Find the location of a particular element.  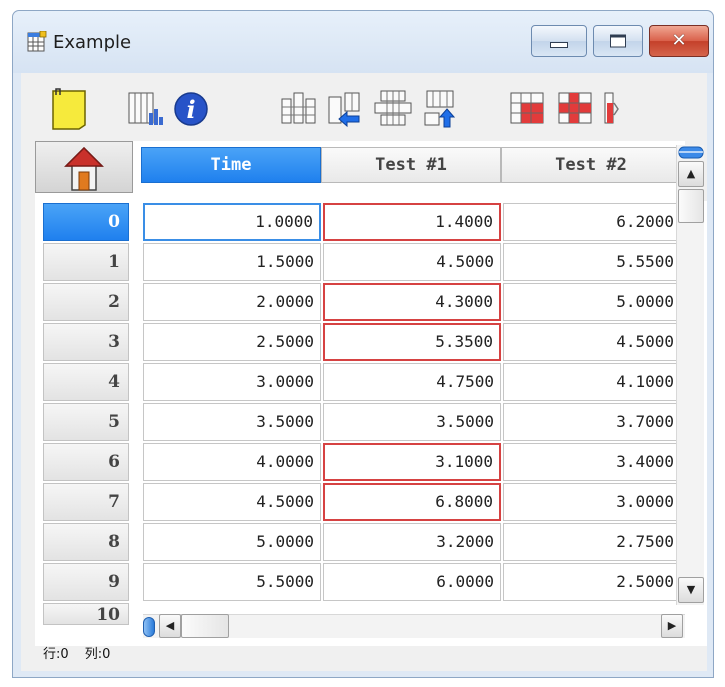

info-icon: i is located at coordinates (191, 109).